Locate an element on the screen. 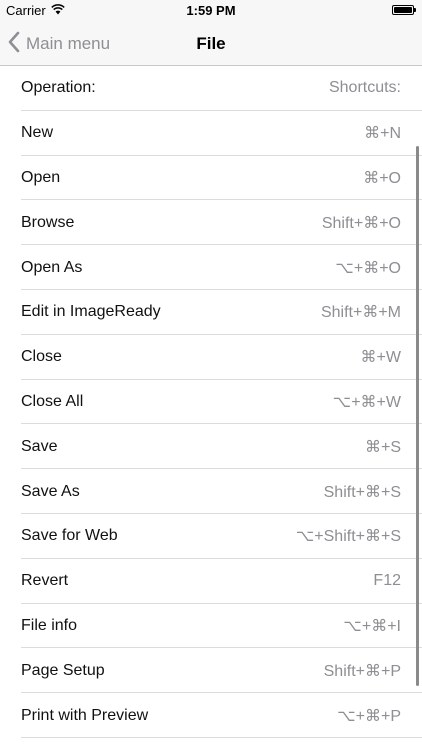 The image size is (422, 750). operation-label: Open As is located at coordinates (52, 267).